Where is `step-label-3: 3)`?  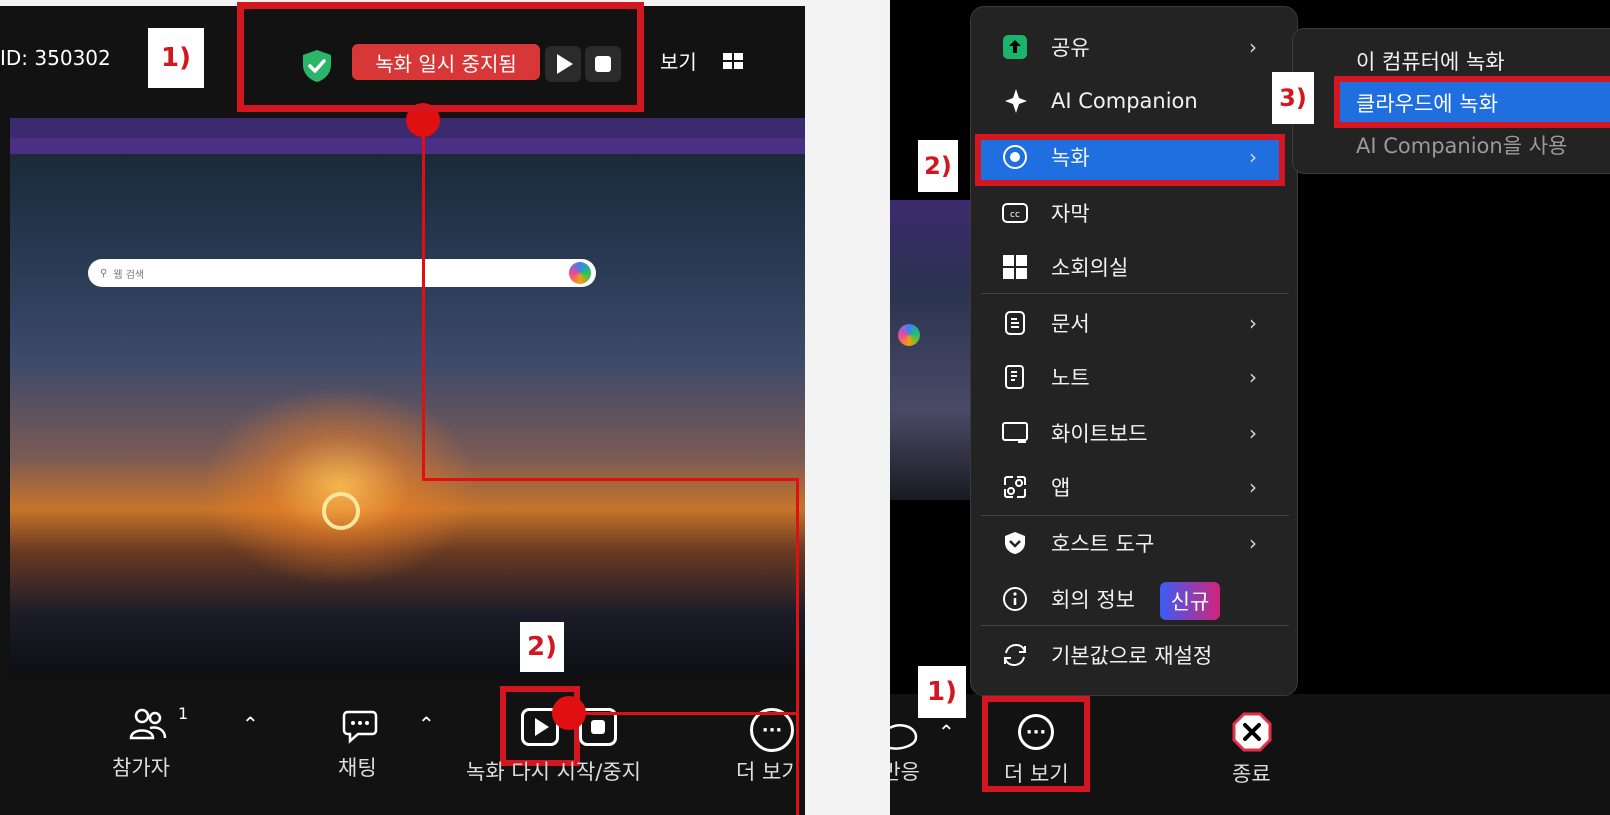
step-label-3: 3) is located at coordinates (1293, 98).